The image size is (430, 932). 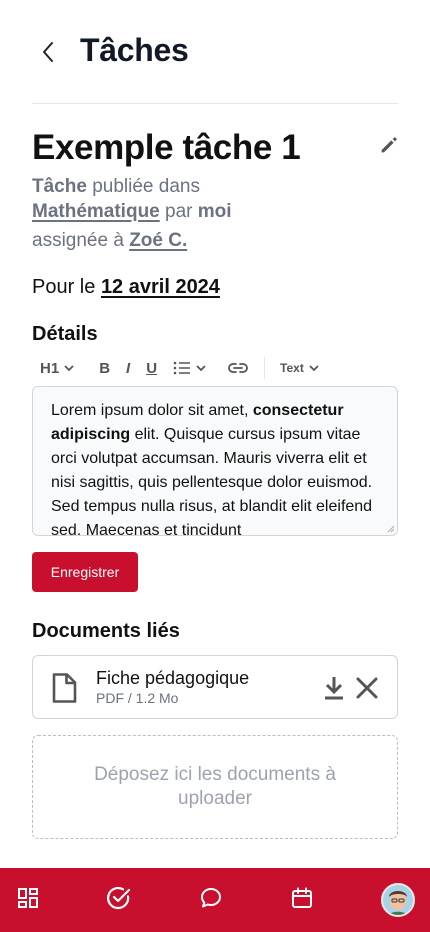 What do you see at coordinates (64, 688) in the screenshot?
I see `file-icon` at bounding box center [64, 688].